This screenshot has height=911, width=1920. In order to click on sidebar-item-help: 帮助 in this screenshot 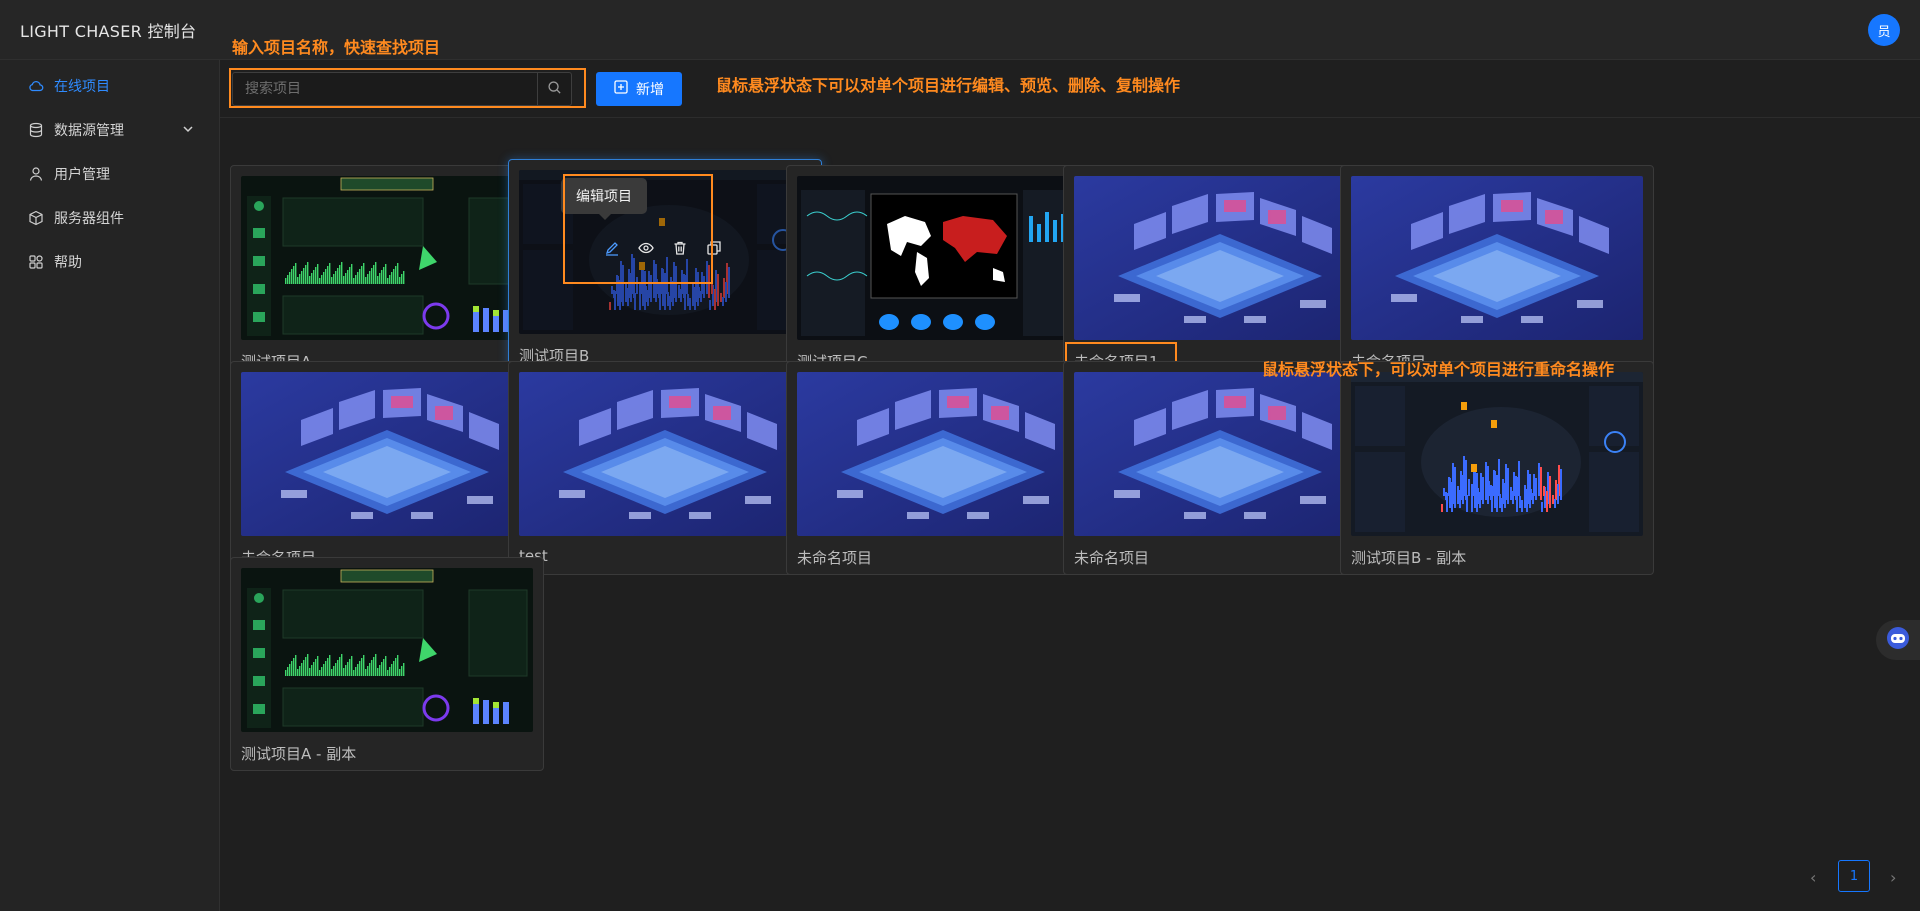, I will do `click(109, 262)`.